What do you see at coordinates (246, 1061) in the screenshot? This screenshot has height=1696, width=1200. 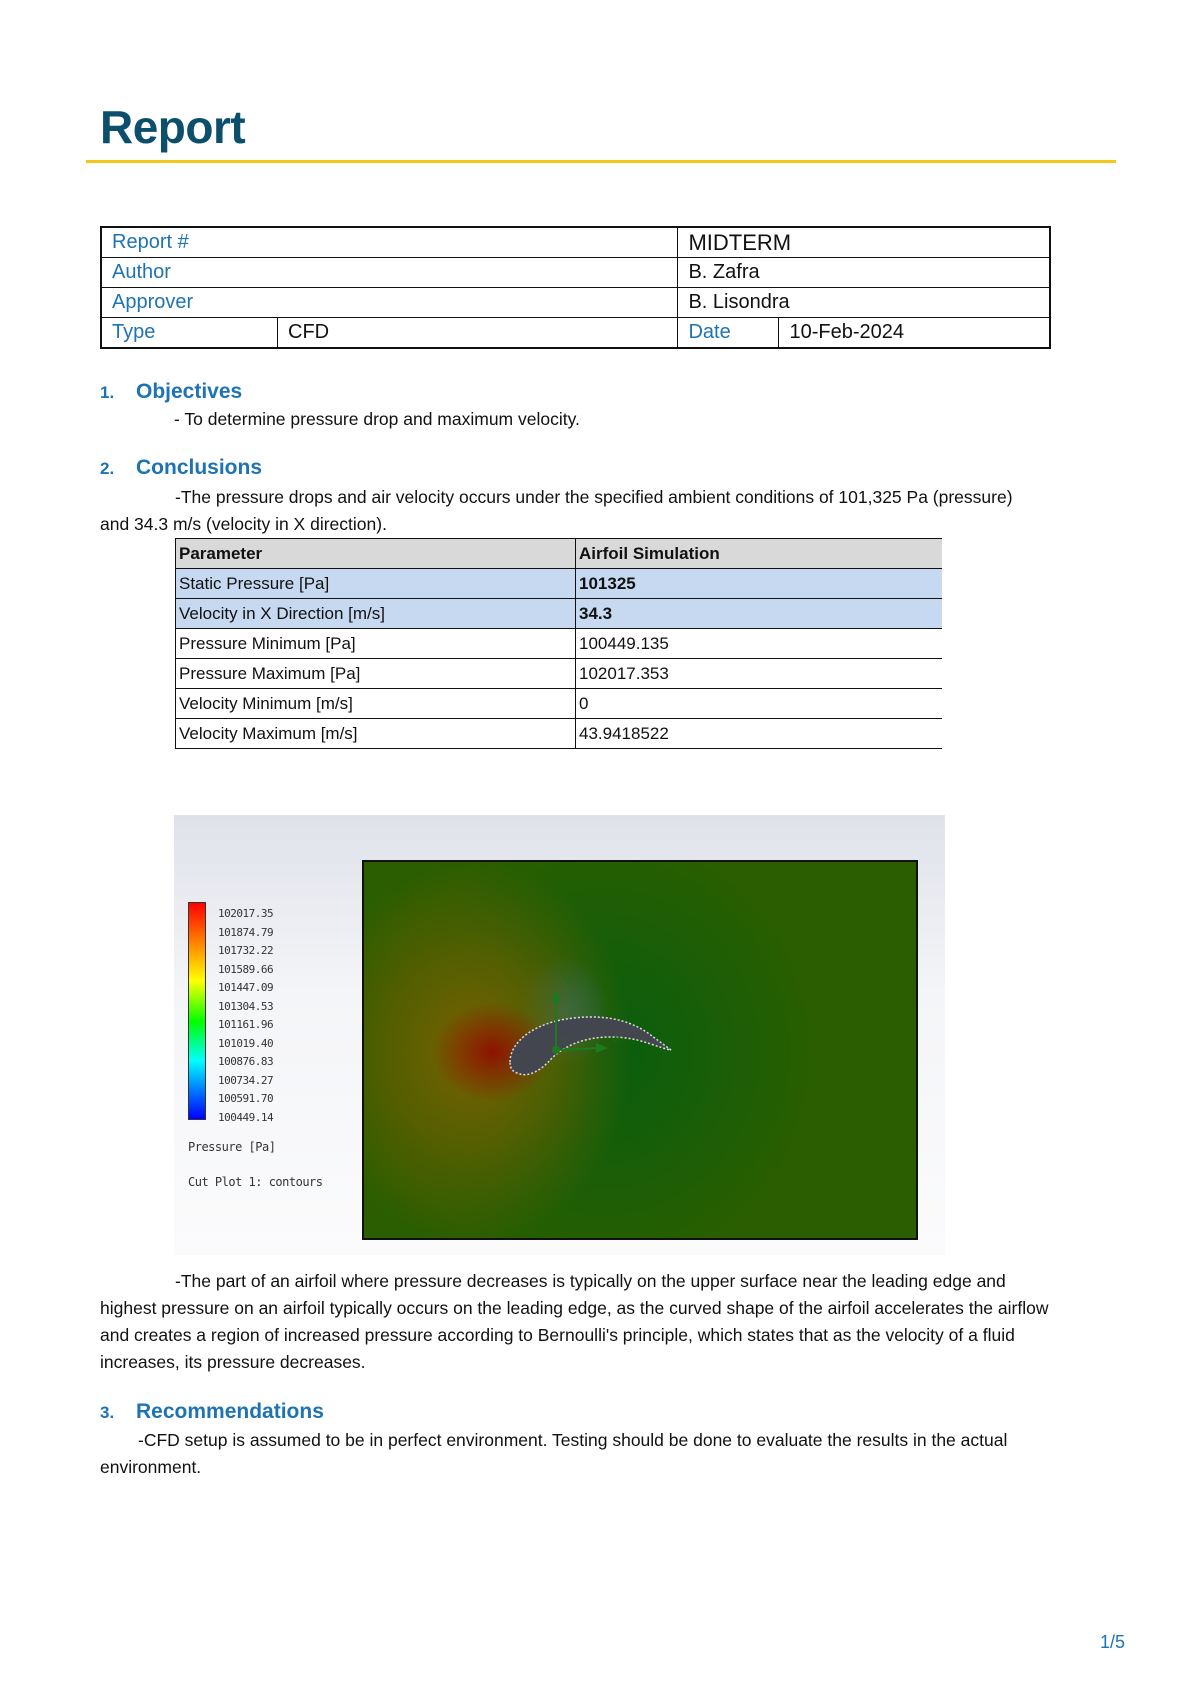 I see `legend-value: 100876.83` at bounding box center [246, 1061].